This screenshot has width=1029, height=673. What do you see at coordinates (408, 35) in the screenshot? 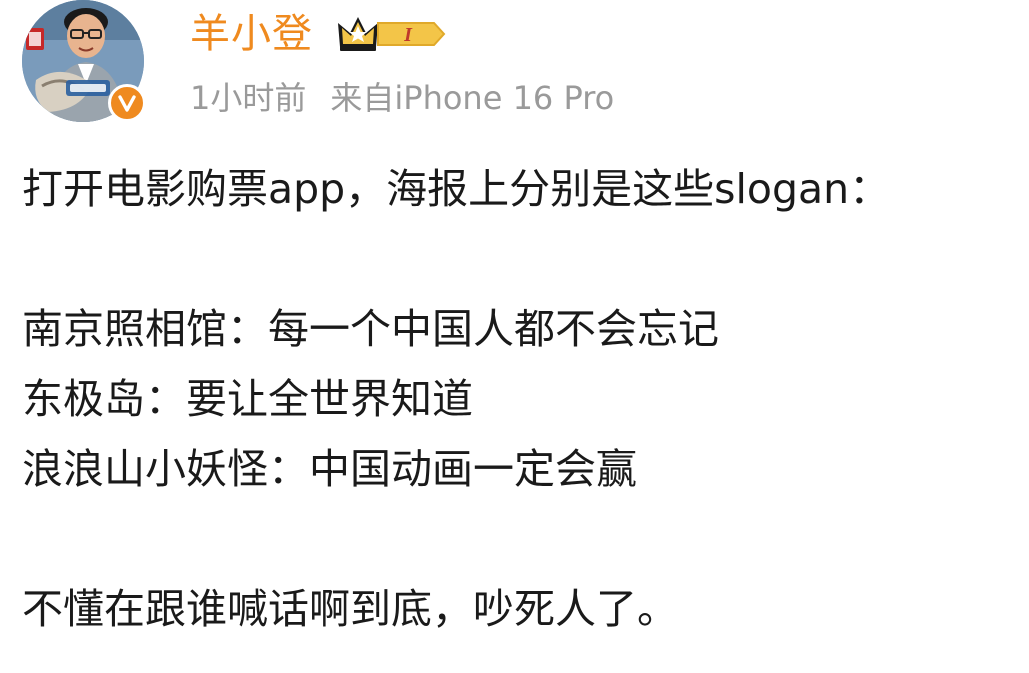
I see `vip-level-text: I` at bounding box center [408, 35].